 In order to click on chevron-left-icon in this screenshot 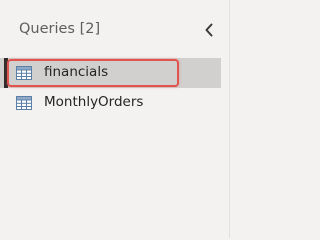, I will do `click(209, 30)`.